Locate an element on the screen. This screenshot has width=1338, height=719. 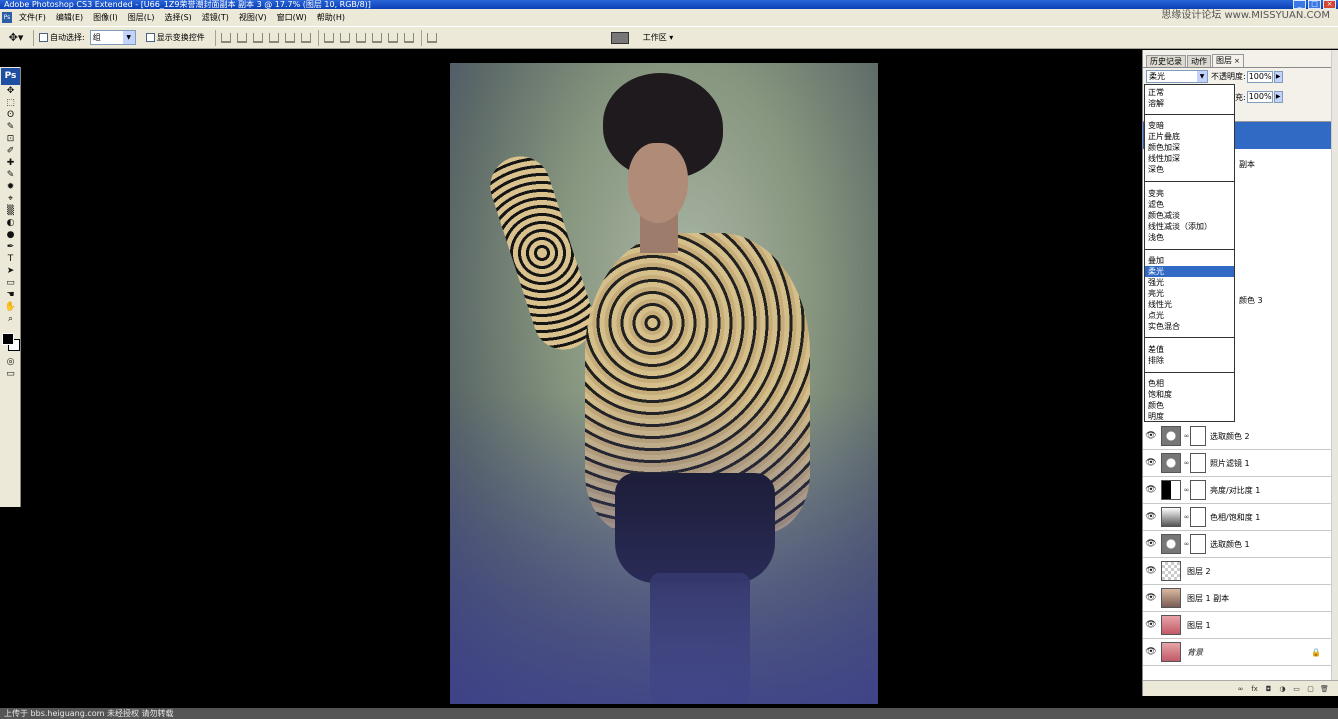
blend-option: 强光 is located at coordinates (1189, 282).